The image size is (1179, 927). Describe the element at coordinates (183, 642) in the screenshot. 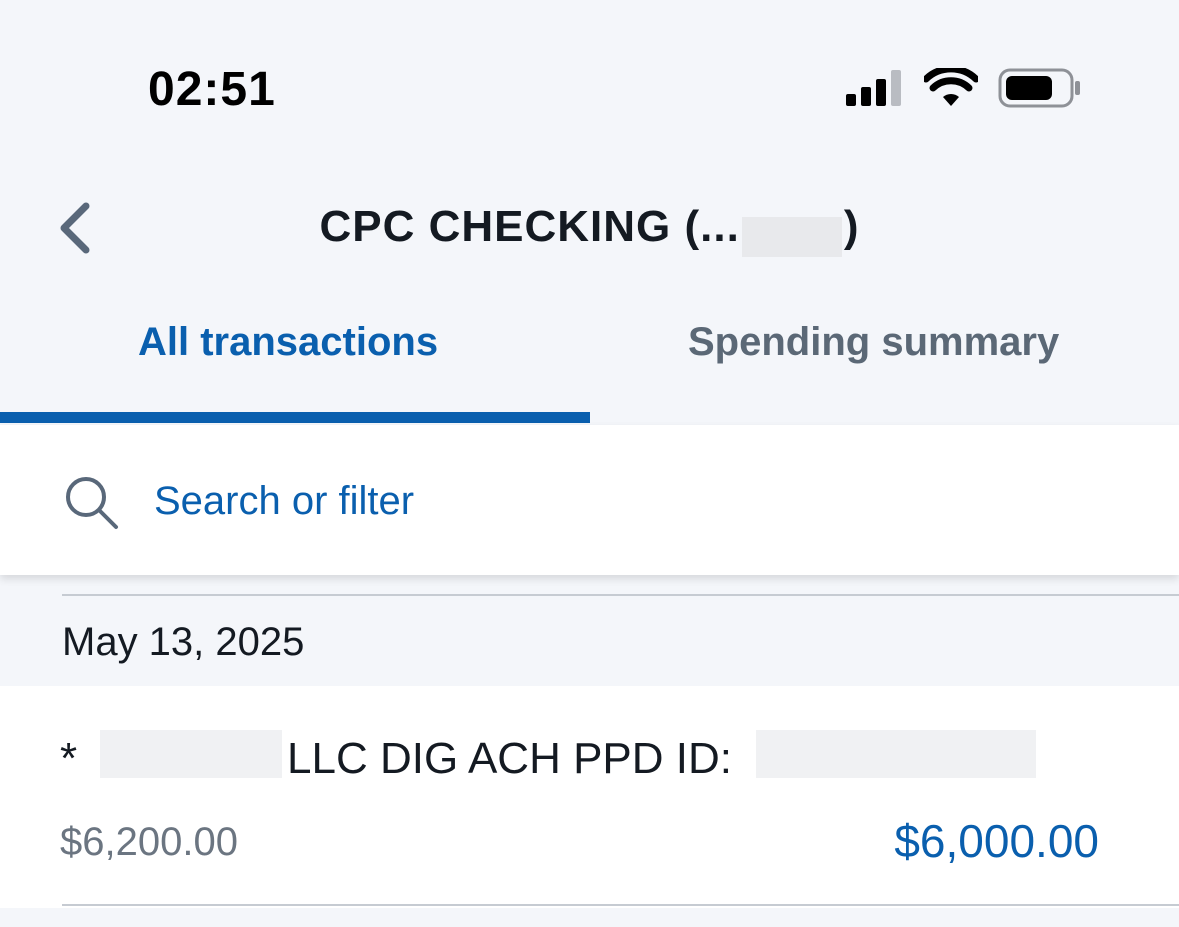

I see `date-header: May 13, 2025` at that location.